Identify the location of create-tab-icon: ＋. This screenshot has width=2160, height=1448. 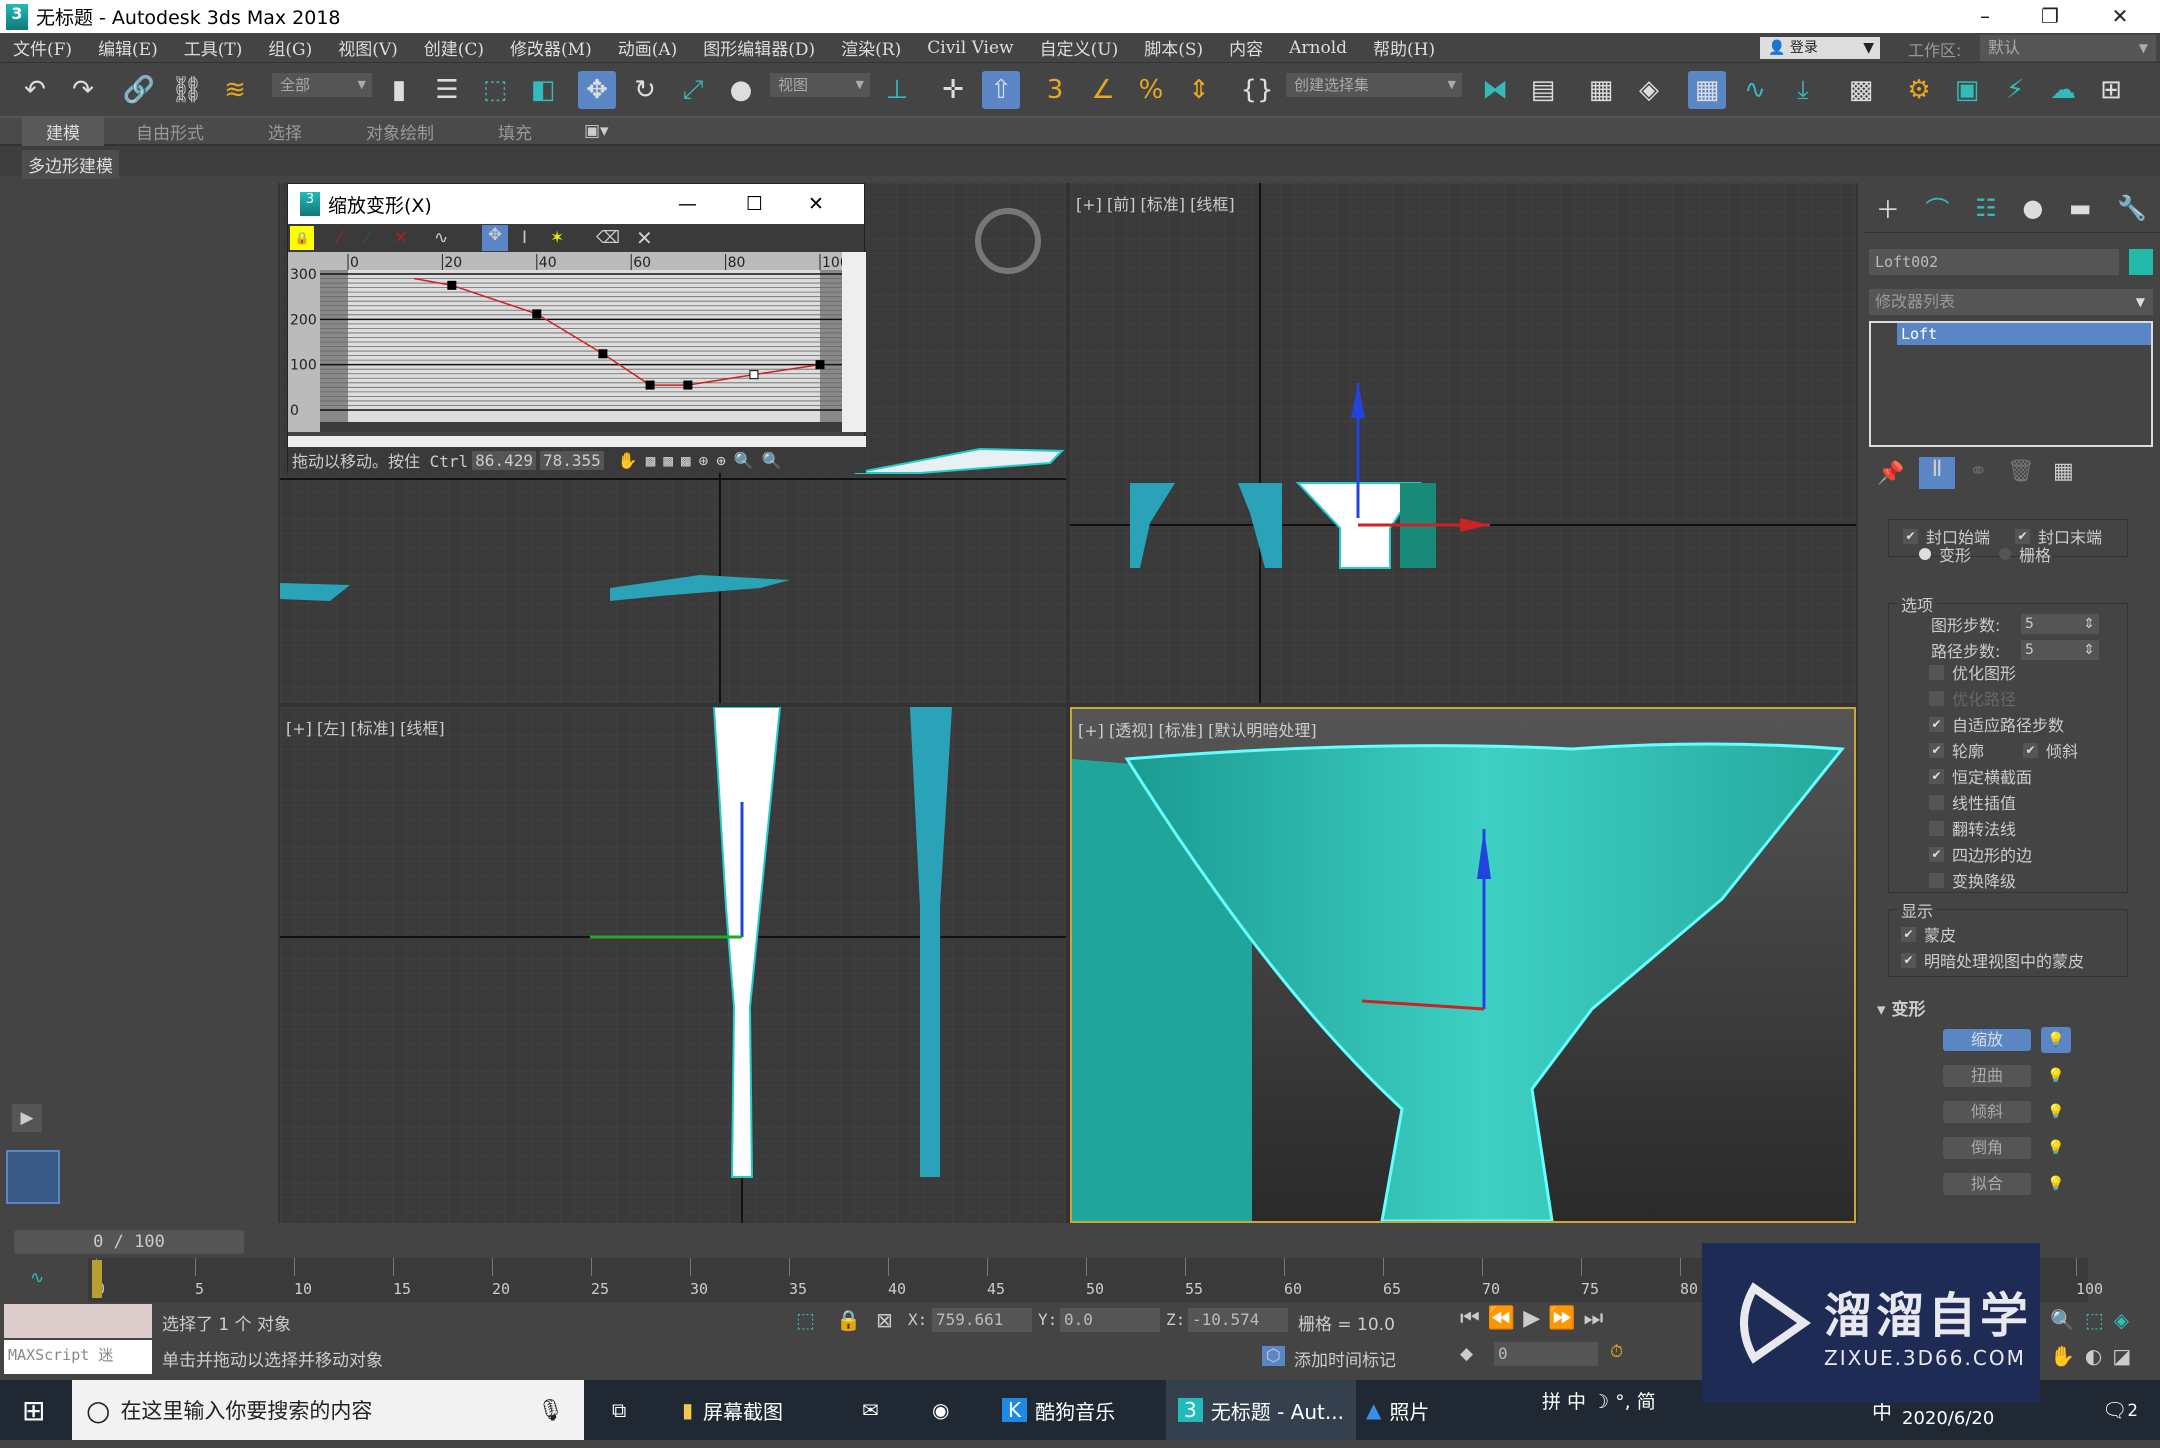
(1888, 207).